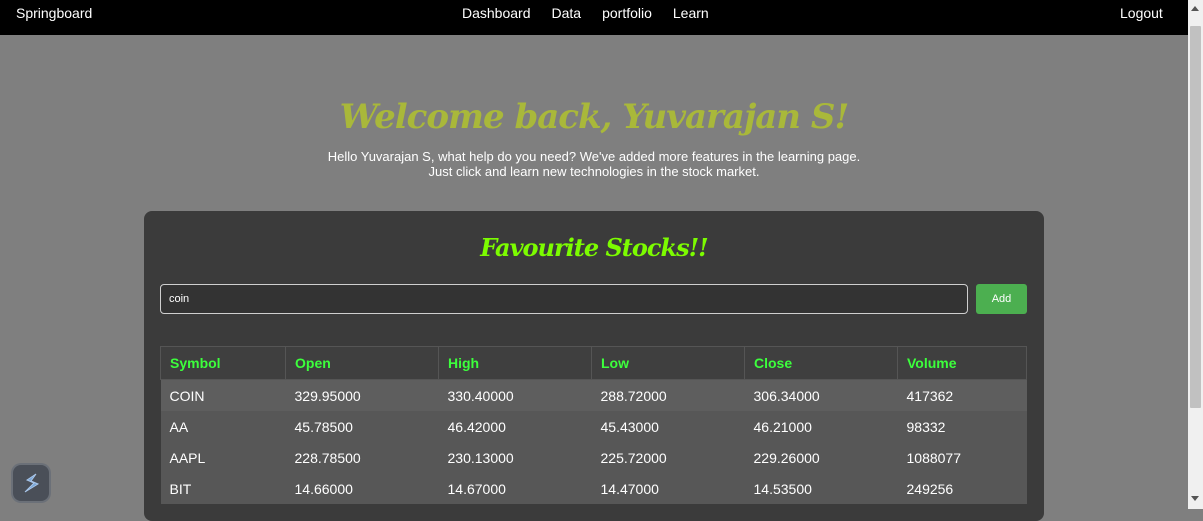  I want to click on add-stock-button: Add, so click(1001, 299).